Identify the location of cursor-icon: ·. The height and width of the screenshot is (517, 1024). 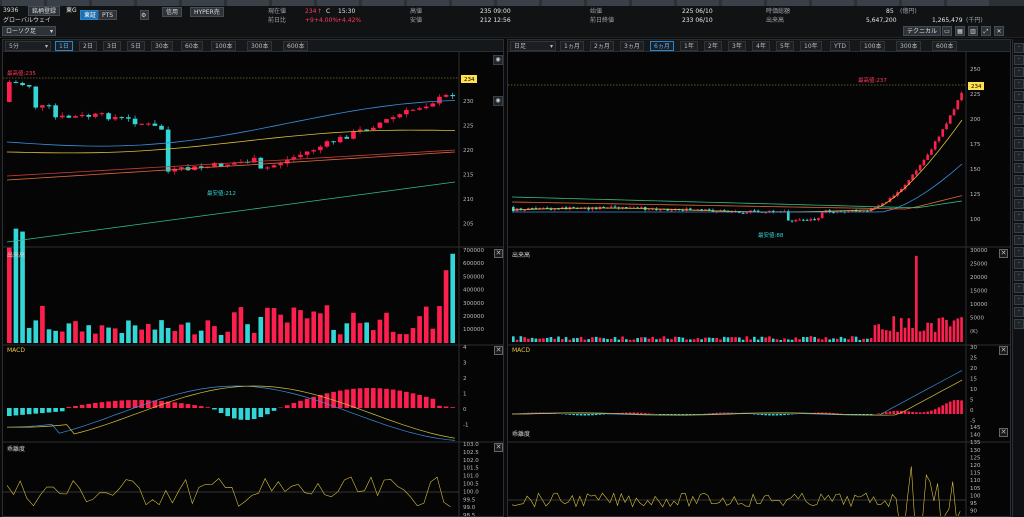
(1019, 72).